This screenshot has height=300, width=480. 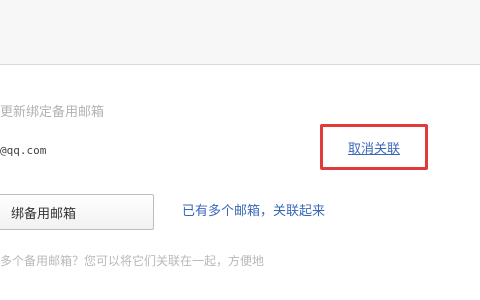 I want to click on hint-text: 多个备用邮箱？您可以将它们关联在一起，方便地, so click(x=132, y=261).